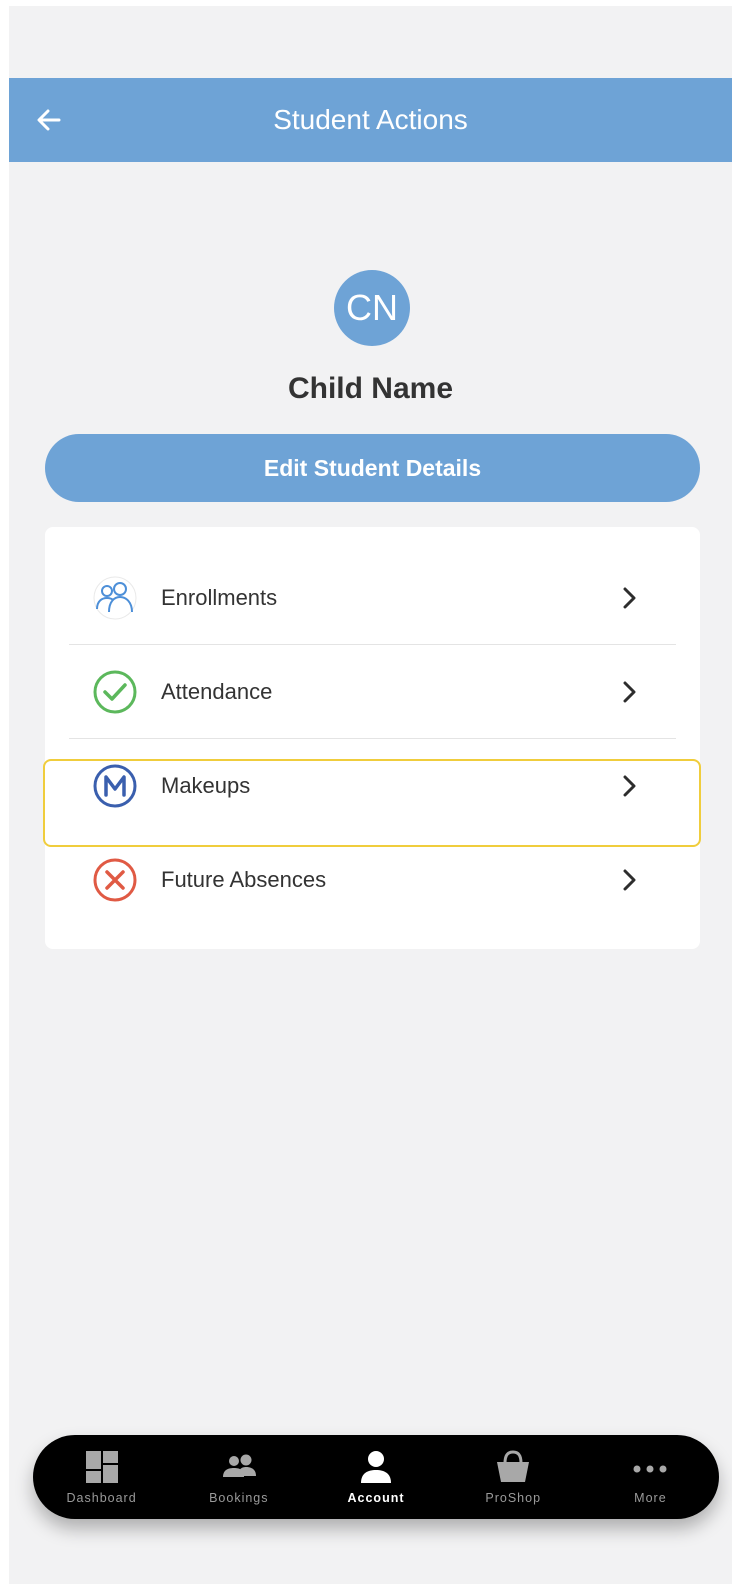 The image size is (732, 1584). Describe the element at coordinates (115, 692) in the screenshot. I see `check-circle-icon` at that location.